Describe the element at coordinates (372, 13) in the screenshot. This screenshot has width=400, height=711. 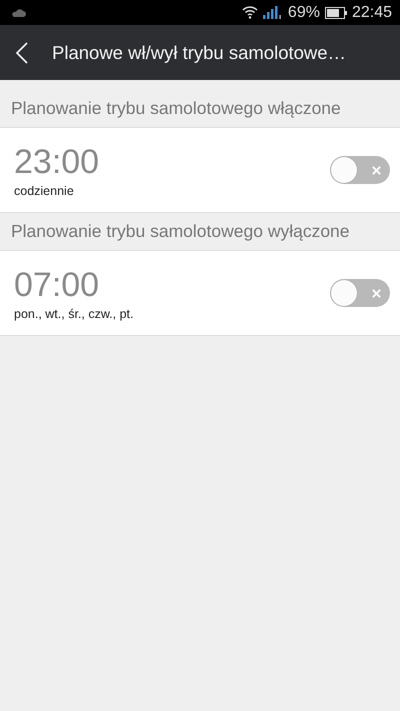
I see `clock-time: 22:45` at that location.